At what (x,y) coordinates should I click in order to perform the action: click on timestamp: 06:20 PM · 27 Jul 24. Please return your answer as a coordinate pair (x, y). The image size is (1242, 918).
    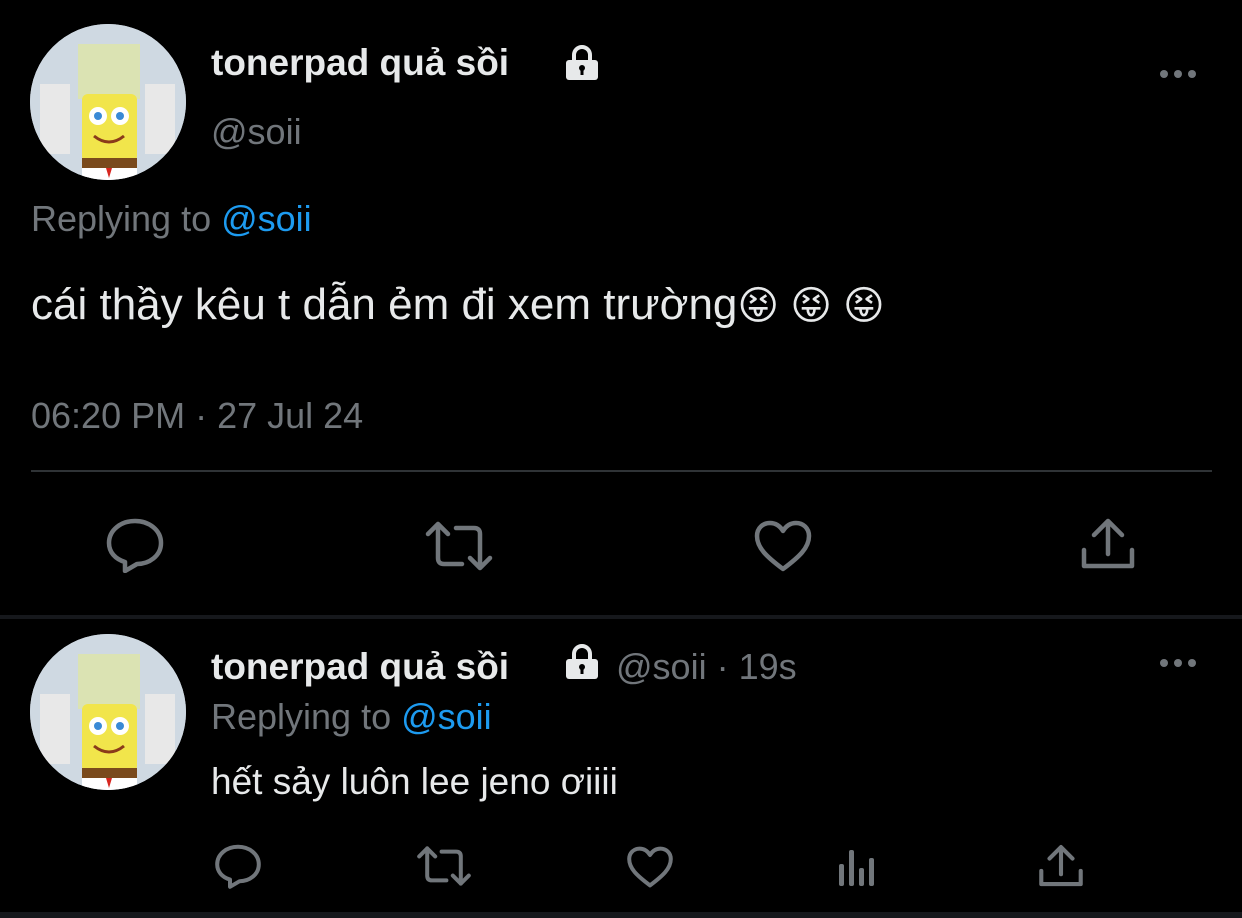
    Looking at the image, I should click on (197, 416).